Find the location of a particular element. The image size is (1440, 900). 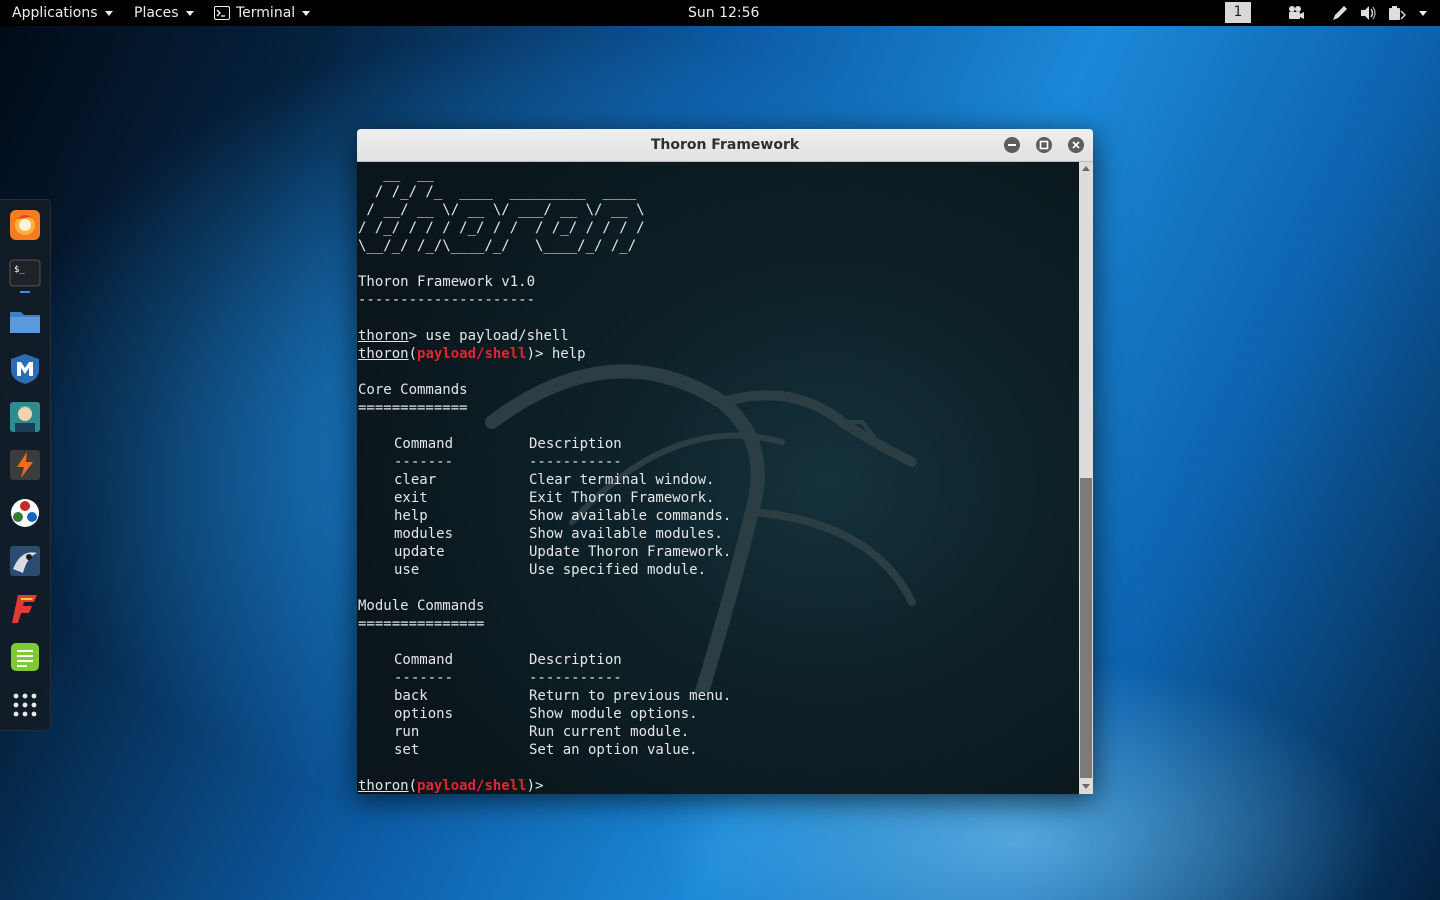

module-command-name: run is located at coordinates (407, 732).